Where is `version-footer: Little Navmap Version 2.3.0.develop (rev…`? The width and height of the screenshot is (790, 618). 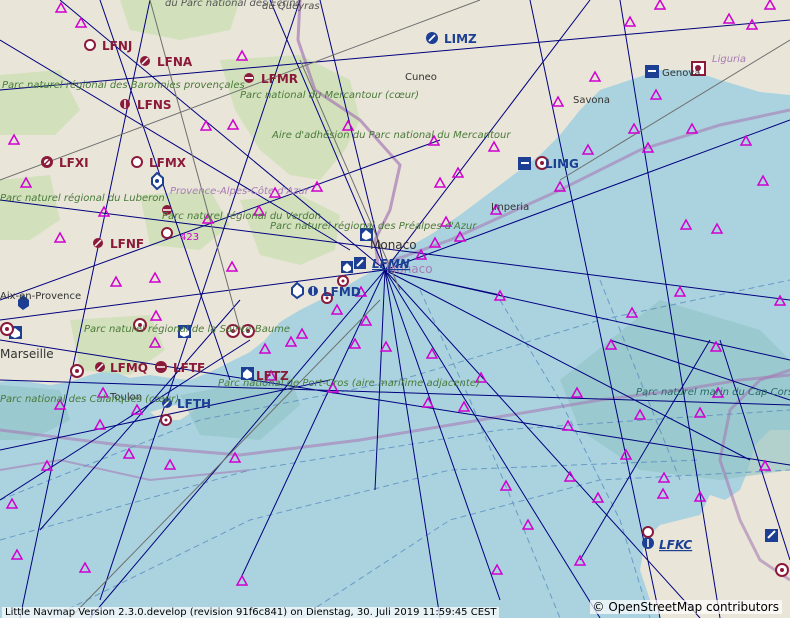
version-footer: Little Navmap Version 2.3.0.develop (rev… is located at coordinates (251, 612).